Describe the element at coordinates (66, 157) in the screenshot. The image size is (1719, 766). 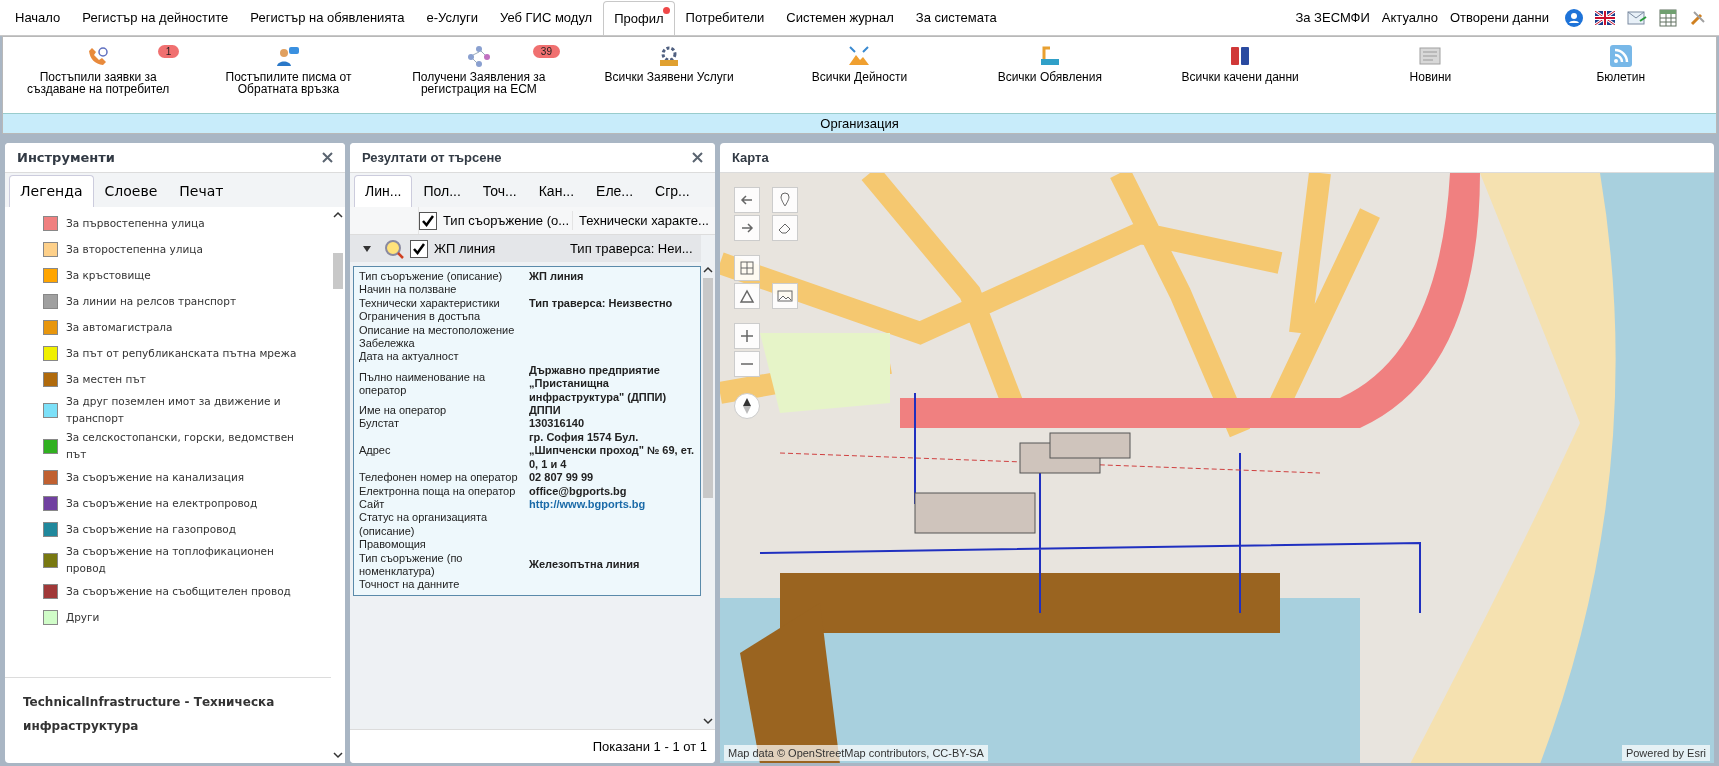
I see `panel-title: Инструменти` at that location.